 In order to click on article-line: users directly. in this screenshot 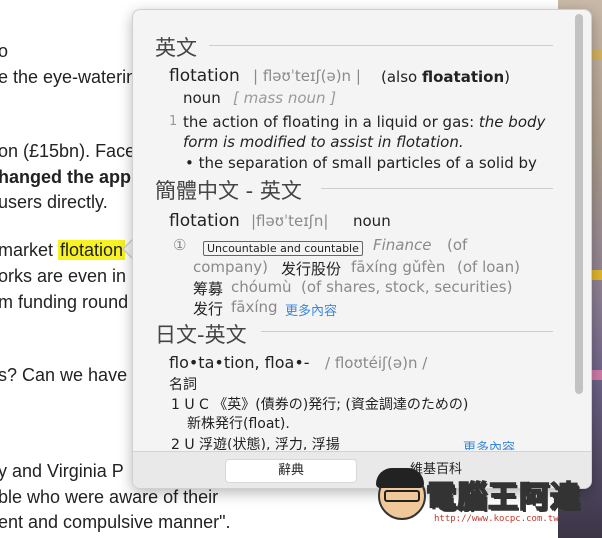, I will do `click(54, 202)`.